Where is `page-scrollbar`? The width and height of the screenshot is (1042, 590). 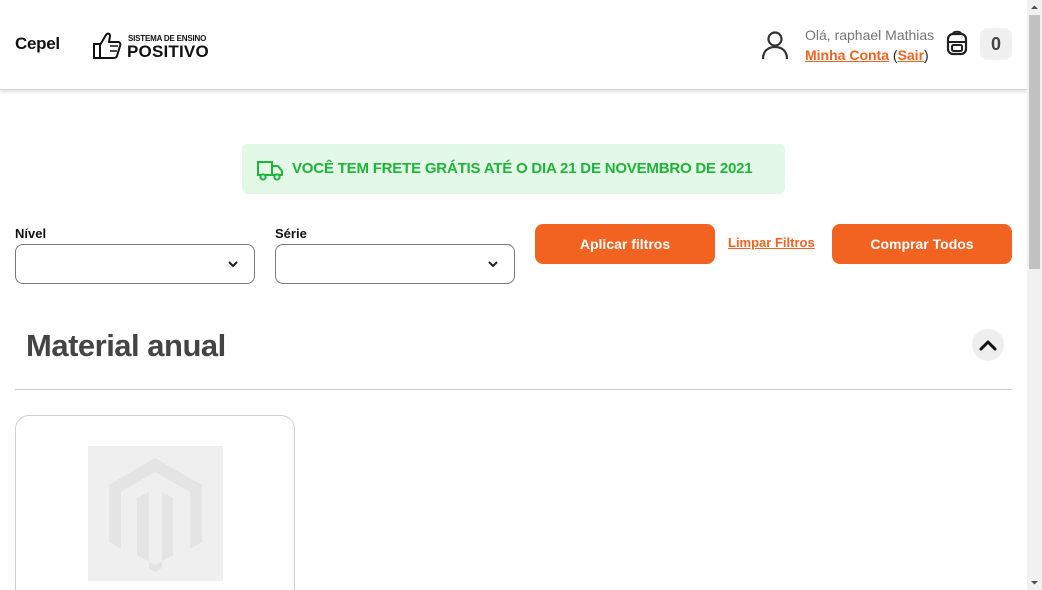
page-scrollbar is located at coordinates (1034, 295).